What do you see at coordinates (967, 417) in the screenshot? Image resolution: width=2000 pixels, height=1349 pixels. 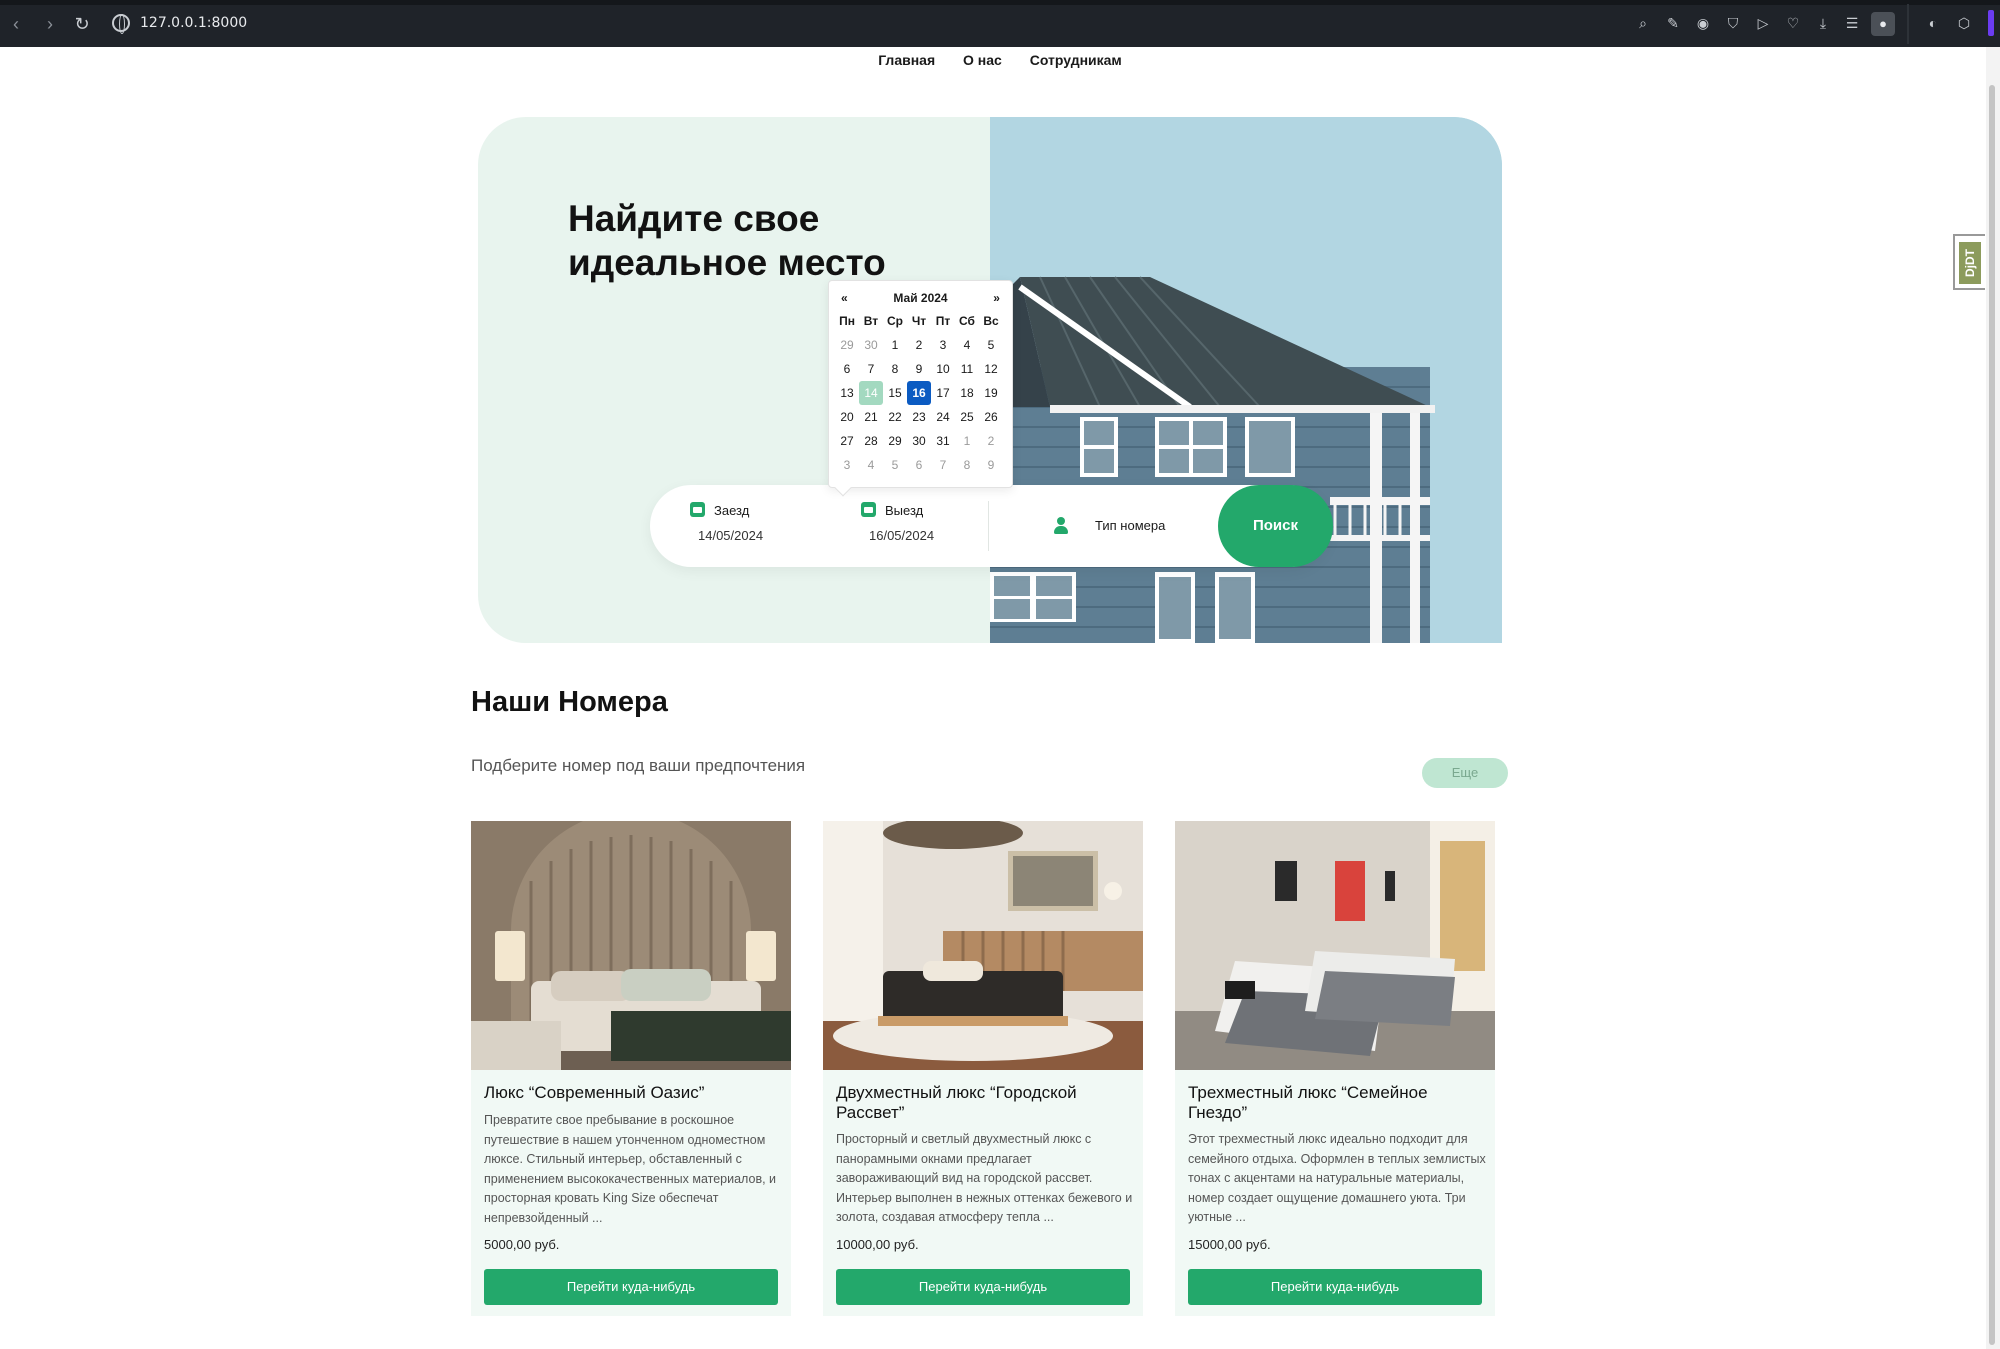 I see `calendar-day: 25` at bounding box center [967, 417].